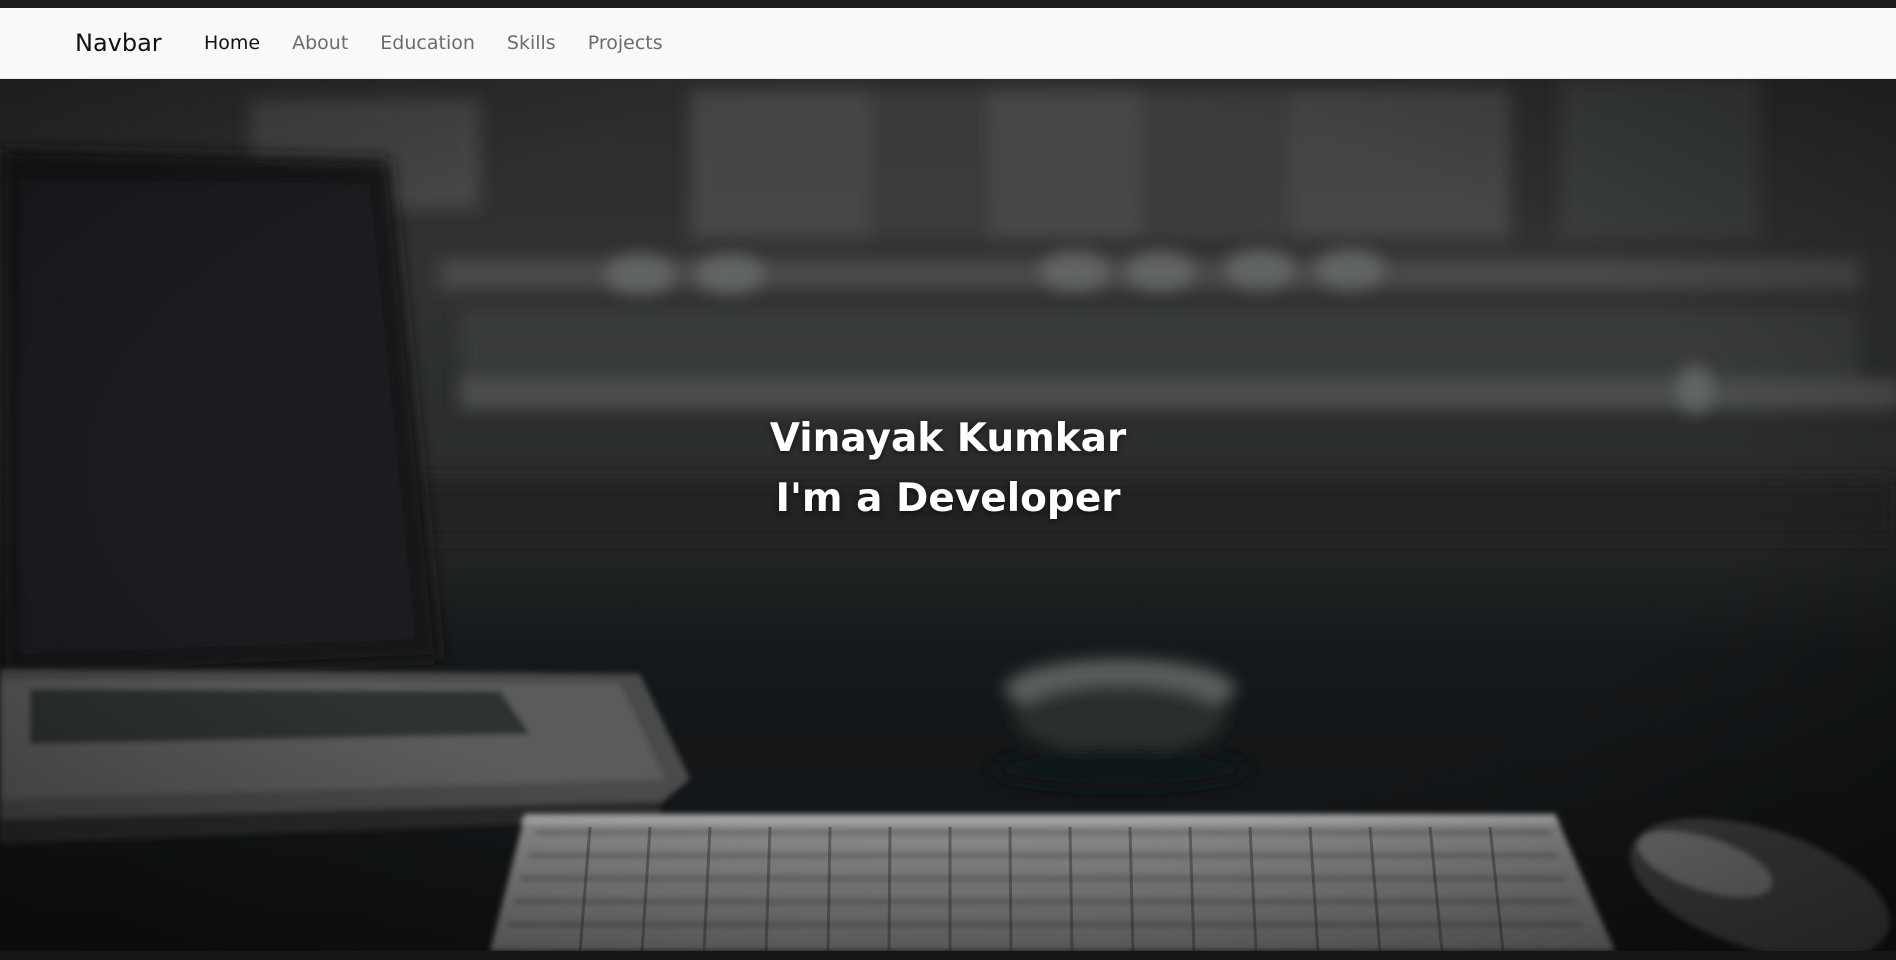  Describe the element at coordinates (531, 43) in the screenshot. I see `nav-link-skills: Skills` at that location.